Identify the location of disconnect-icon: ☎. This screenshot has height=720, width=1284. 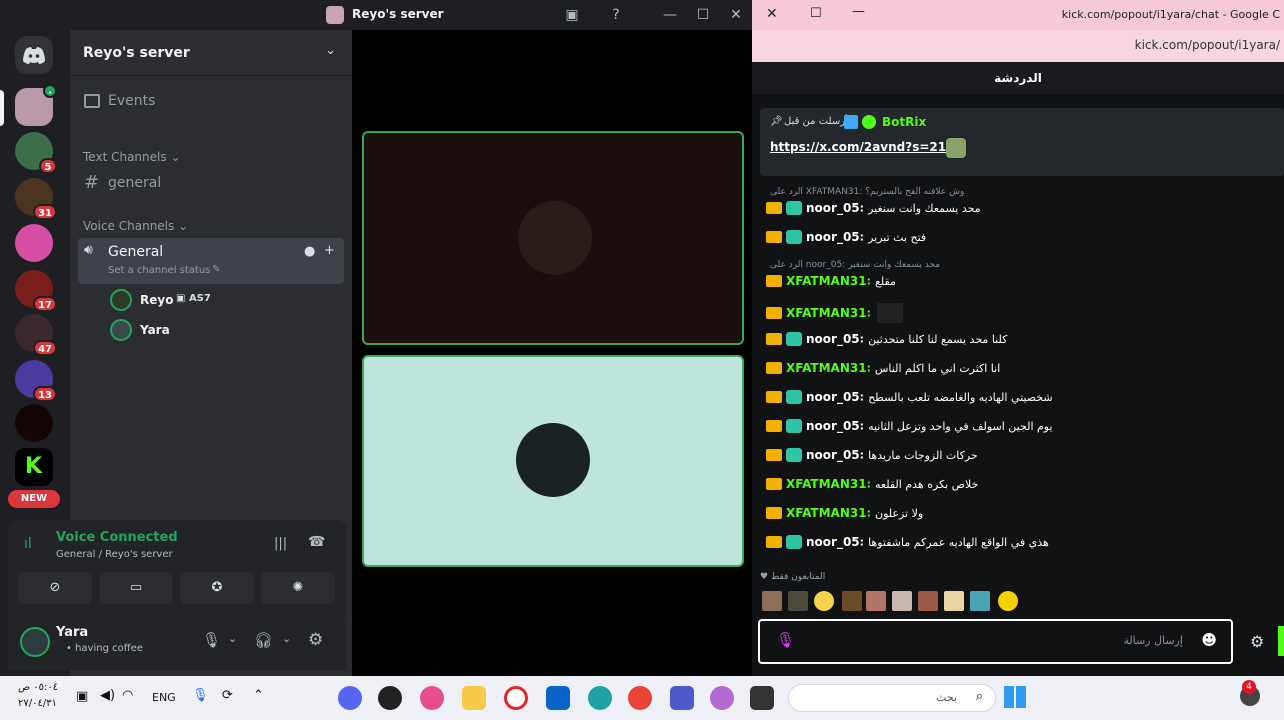
(316, 542).